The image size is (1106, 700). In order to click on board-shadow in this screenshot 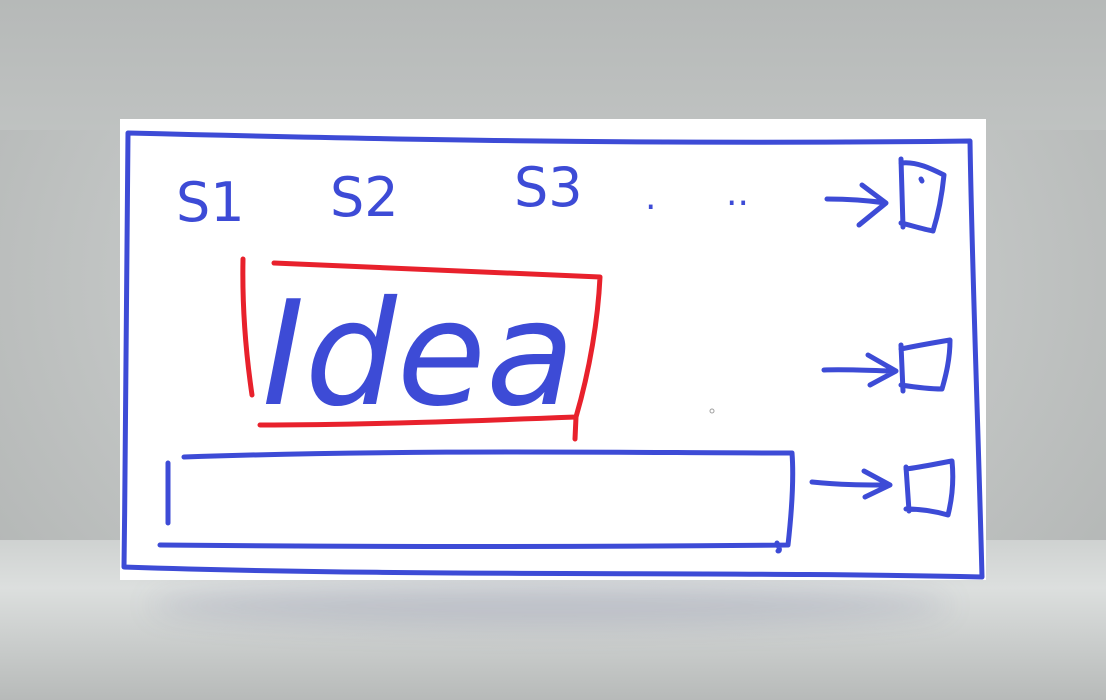, I will do `click(550, 605)`.